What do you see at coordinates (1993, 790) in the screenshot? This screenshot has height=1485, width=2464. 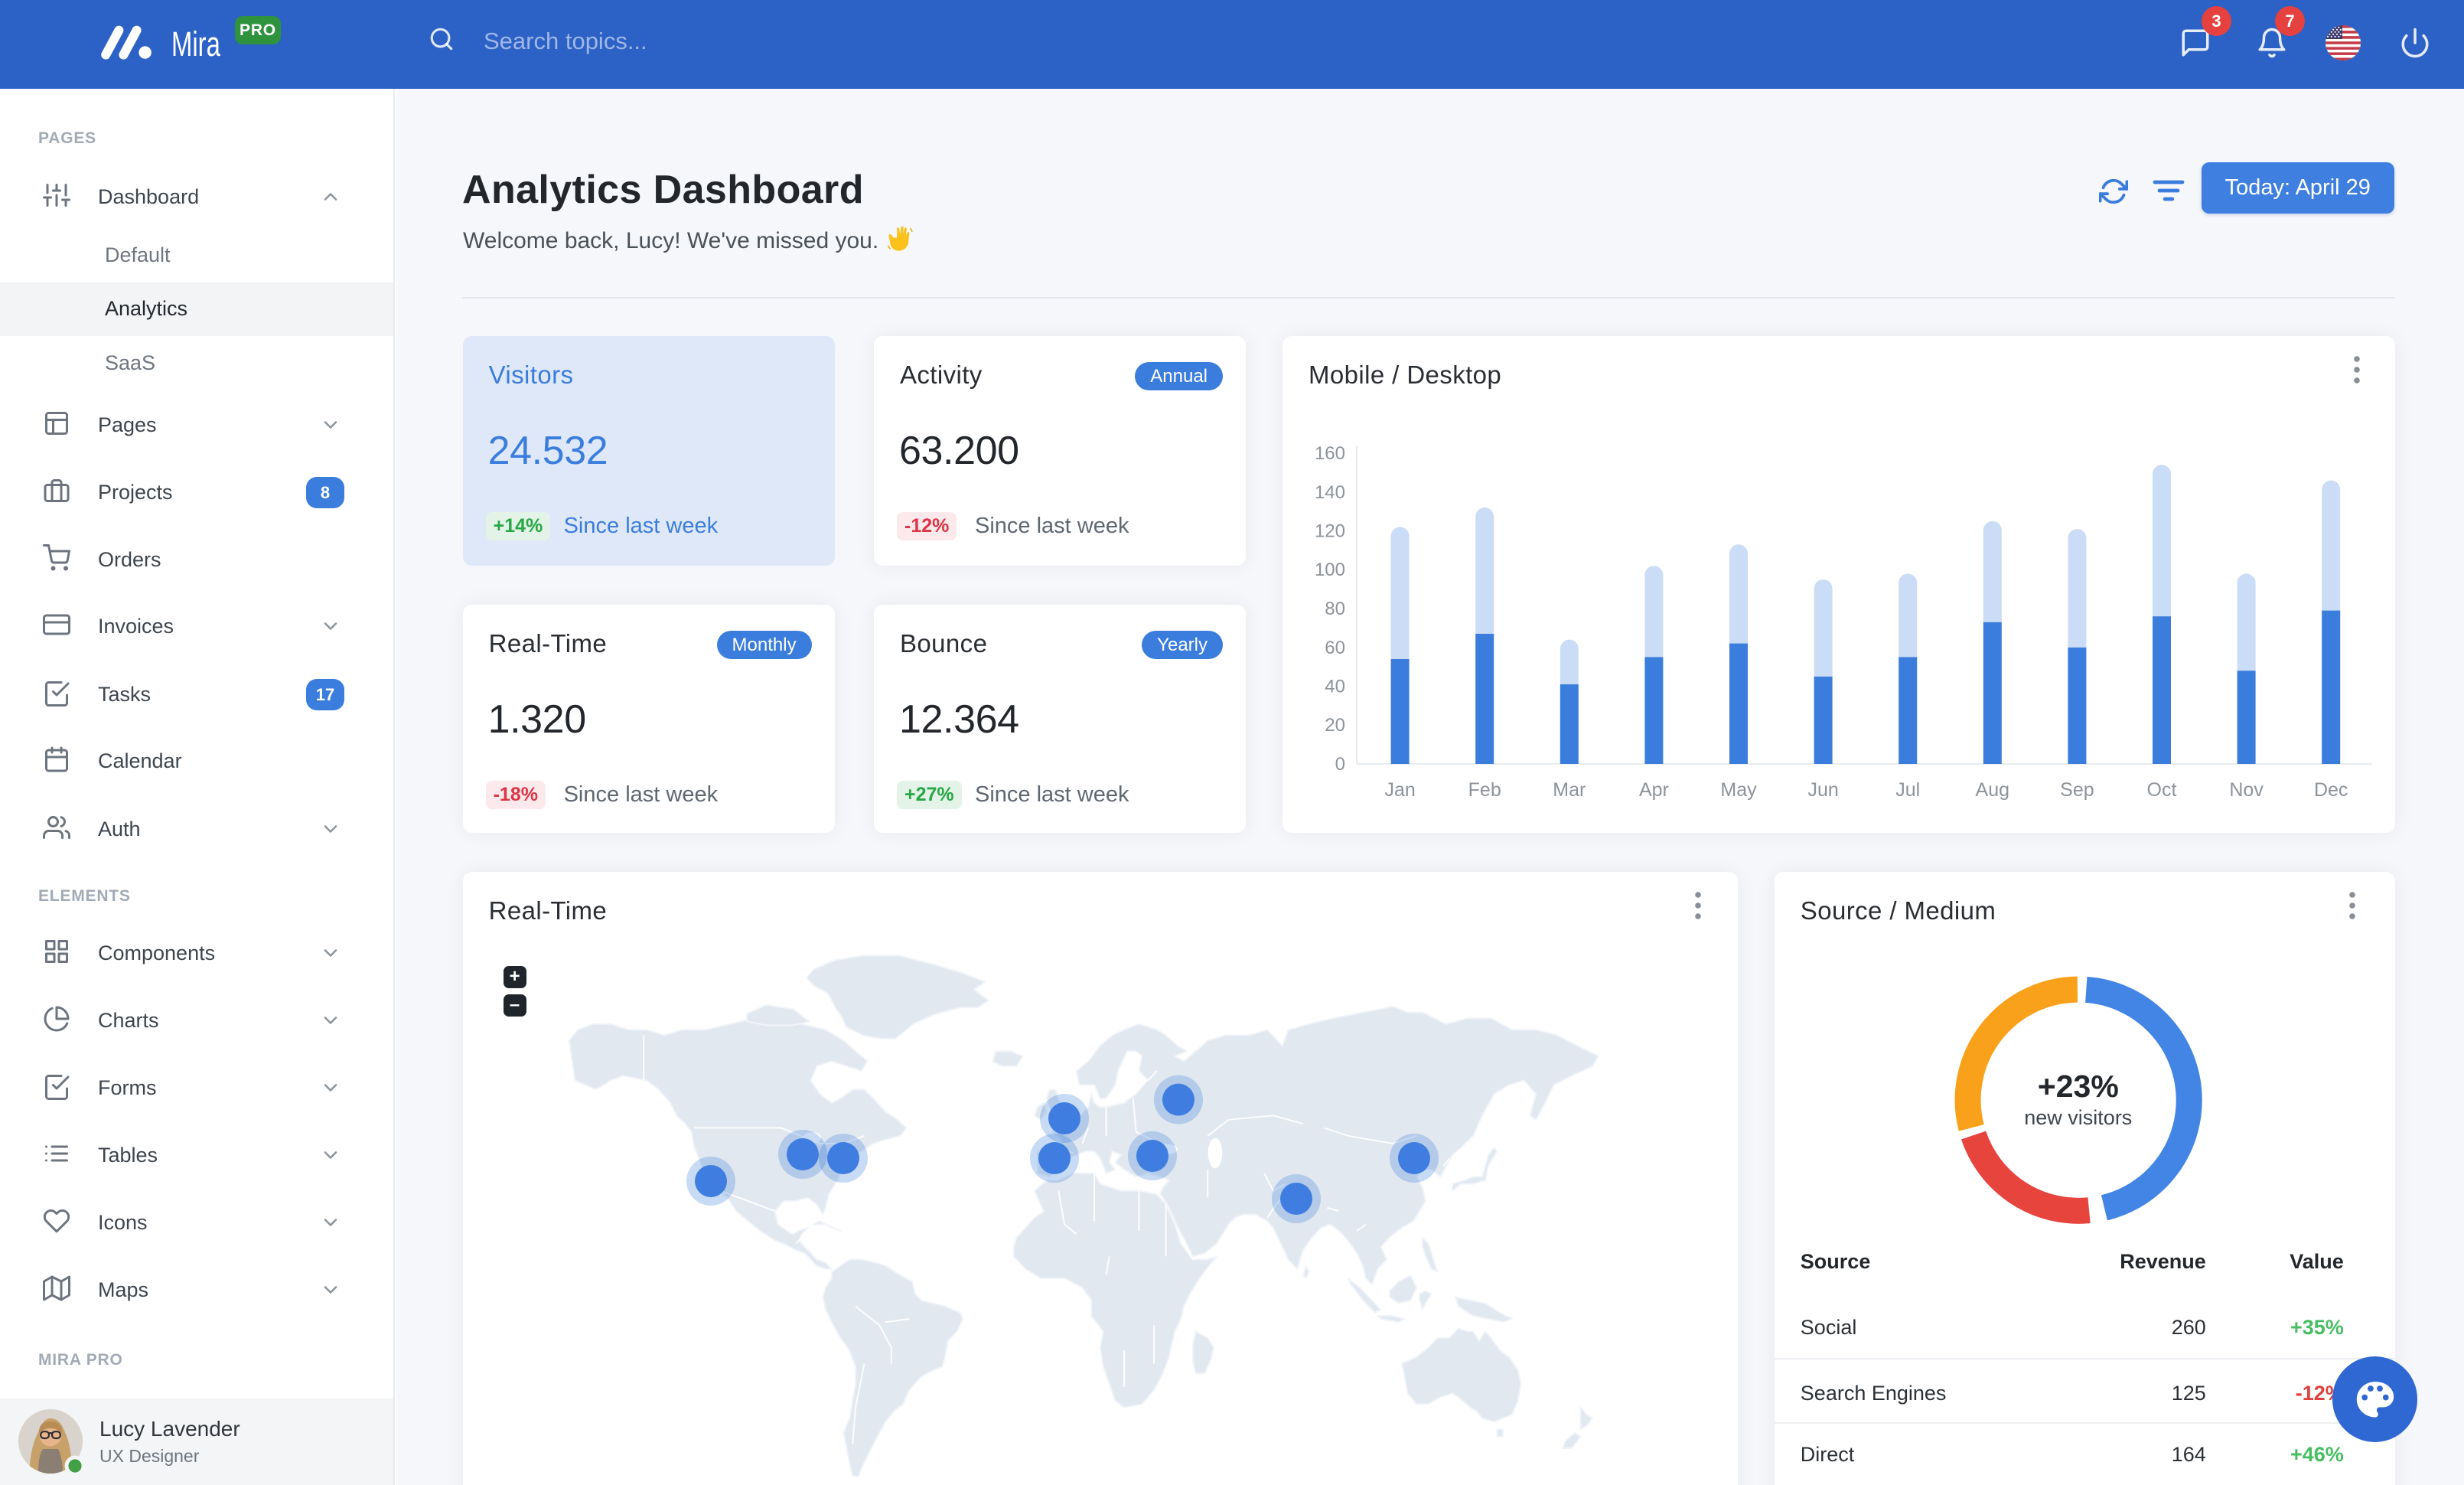 I see `svg-text: Aug` at bounding box center [1993, 790].